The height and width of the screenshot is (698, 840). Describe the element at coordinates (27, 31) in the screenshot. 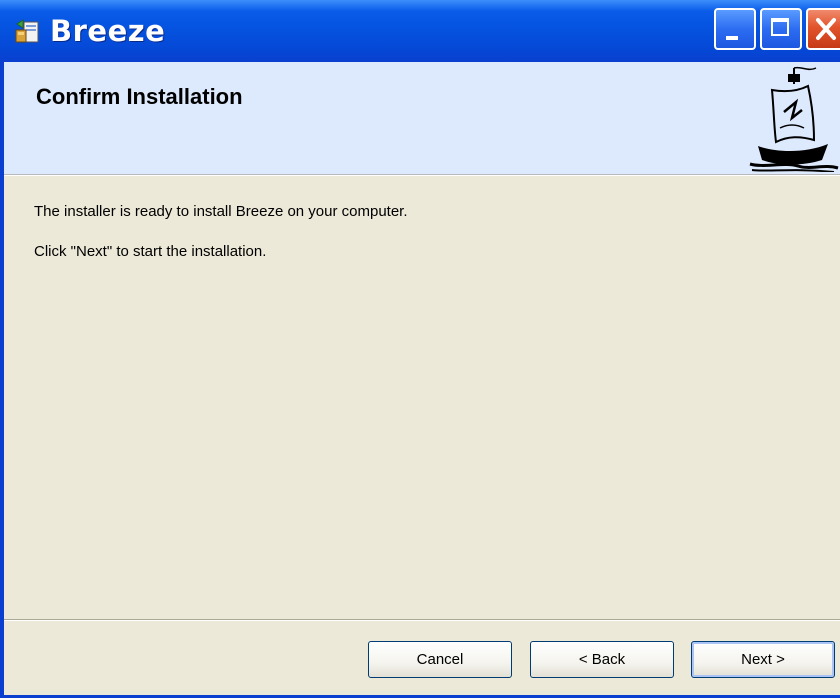

I see `installer-icon` at that location.